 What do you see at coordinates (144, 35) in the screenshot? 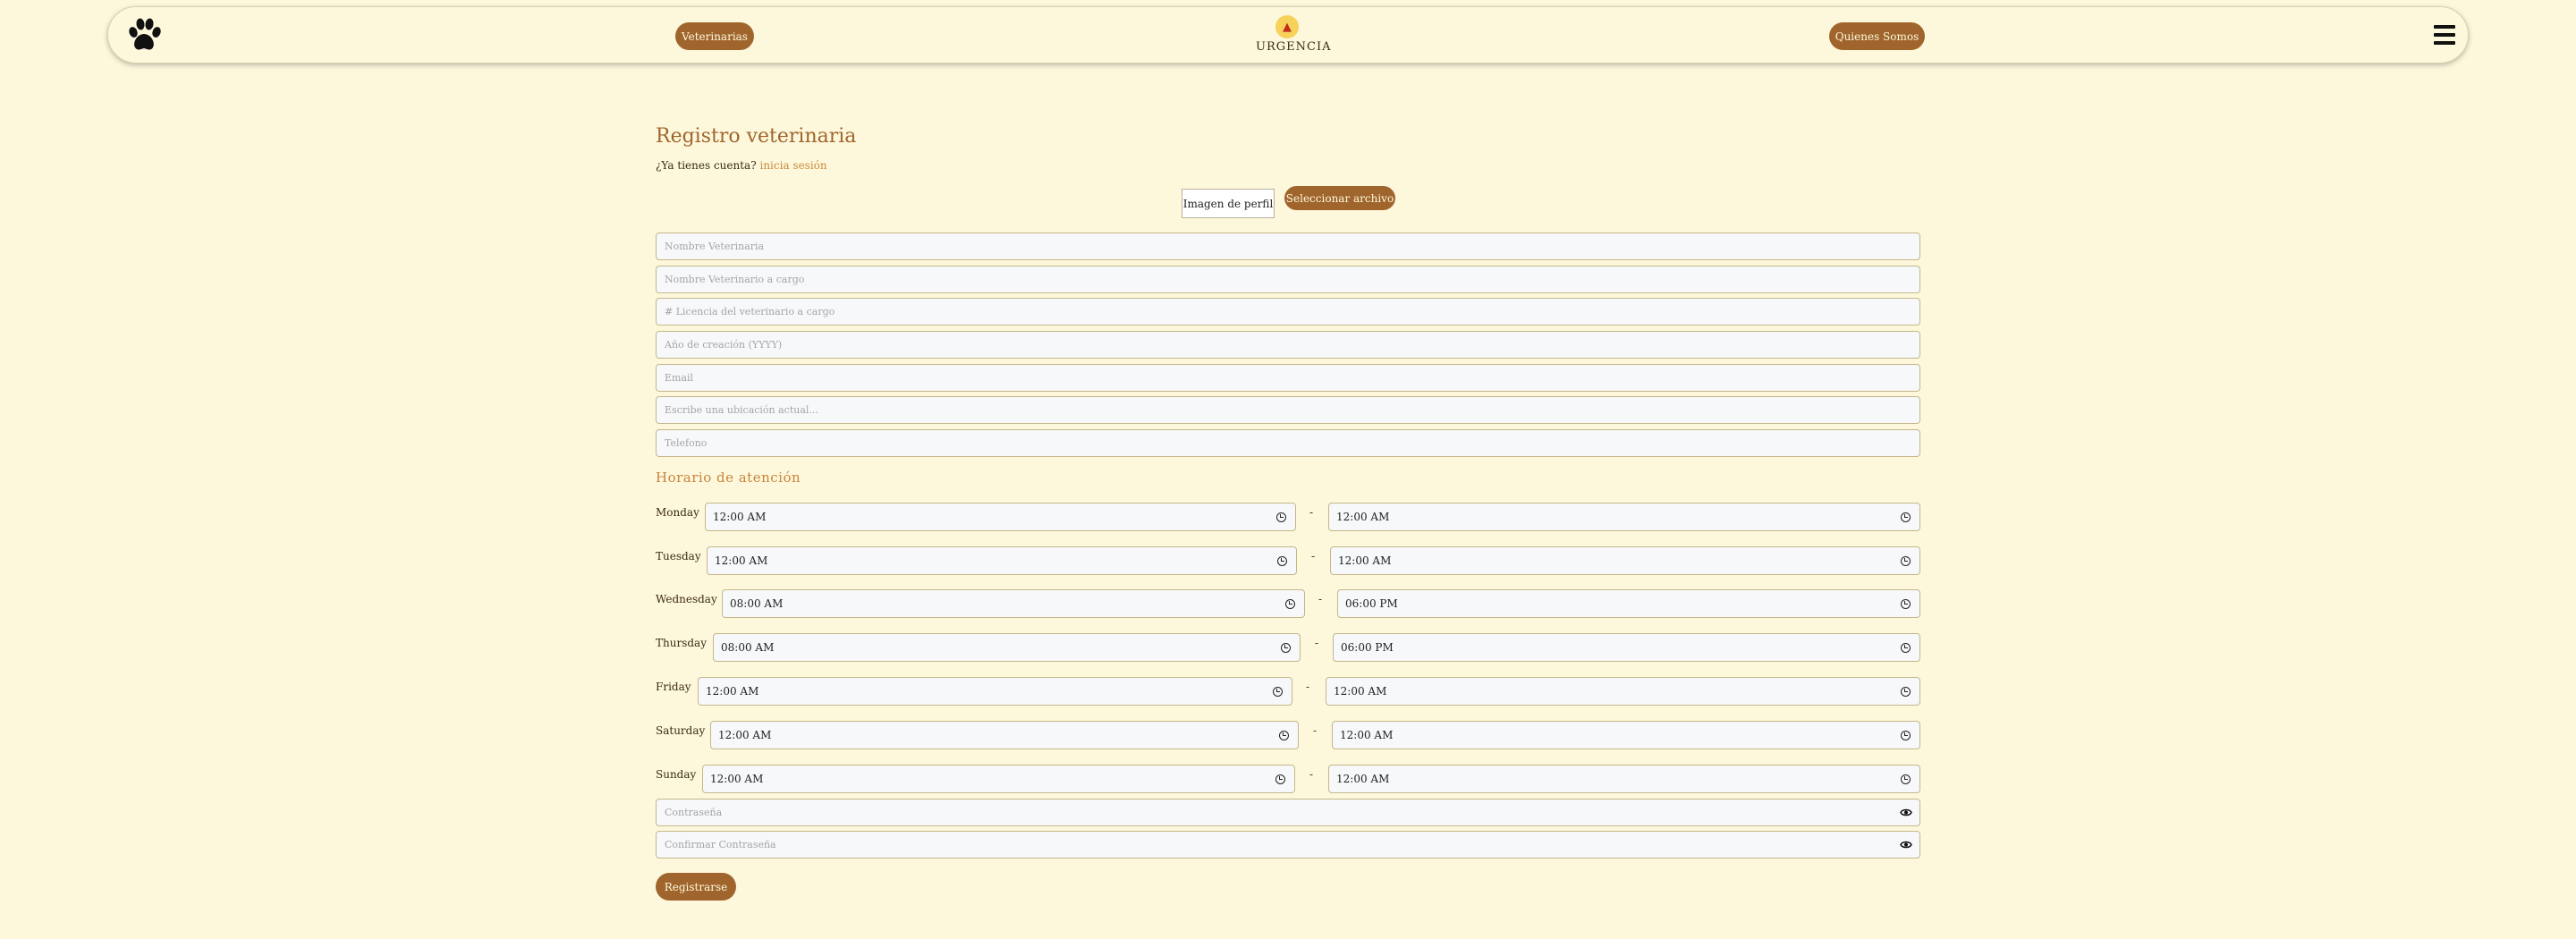
I see `paw-icon` at bounding box center [144, 35].